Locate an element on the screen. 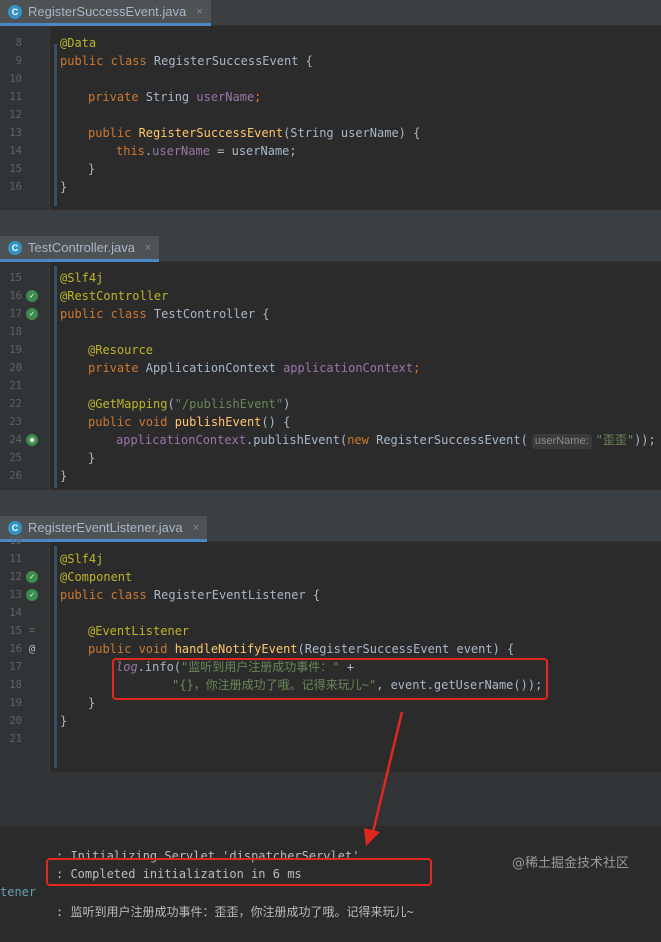 The width and height of the screenshot is (661, 942). code-line: 10 is located at coordinates (330, 79).